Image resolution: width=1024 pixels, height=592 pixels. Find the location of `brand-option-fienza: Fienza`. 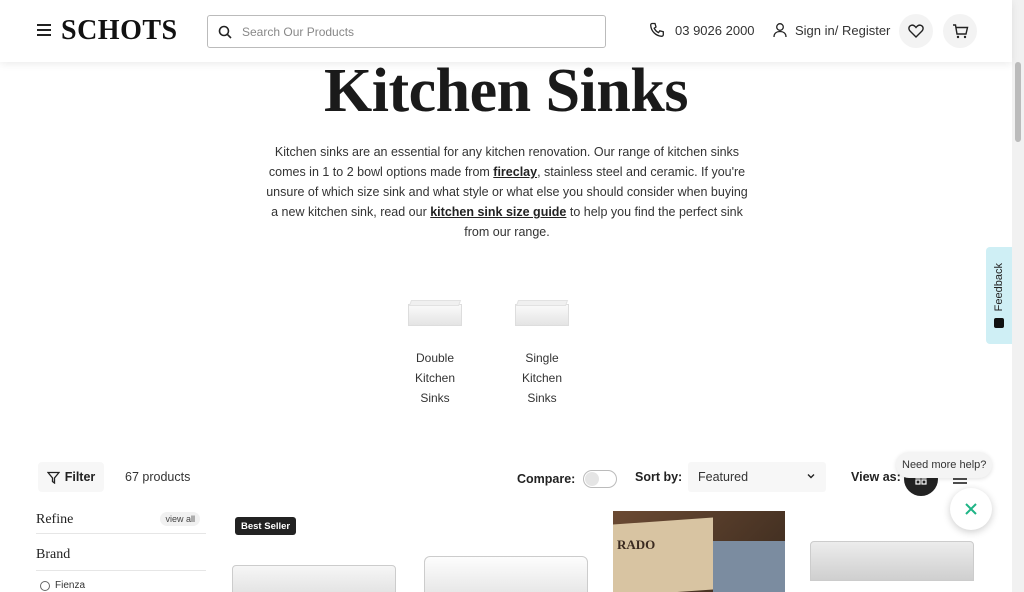

brand-option-fienza: Fienza is located at coordinates (62, 585).